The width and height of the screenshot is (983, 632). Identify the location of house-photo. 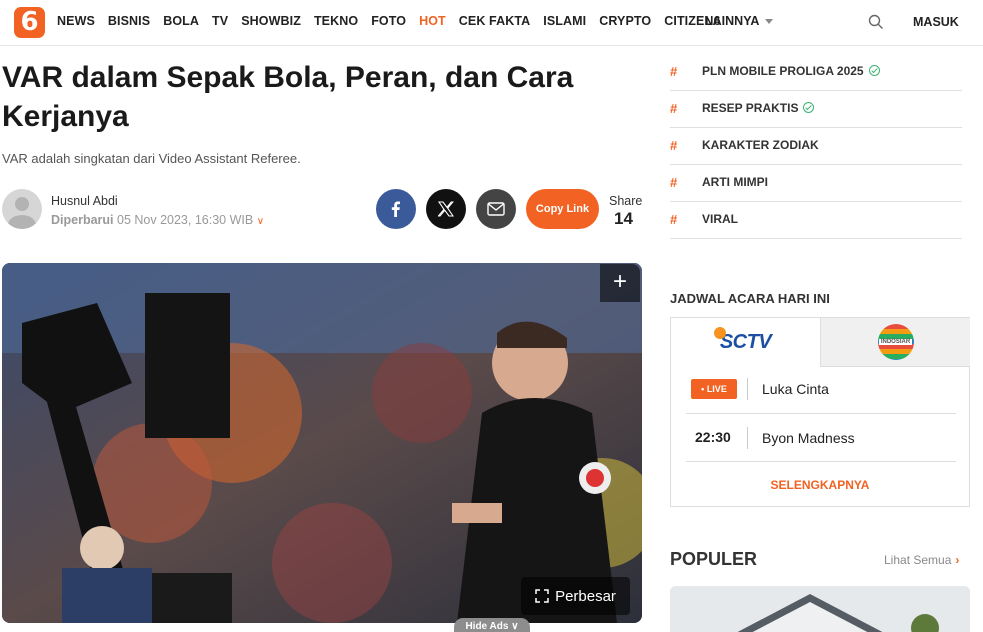
(820, 609).